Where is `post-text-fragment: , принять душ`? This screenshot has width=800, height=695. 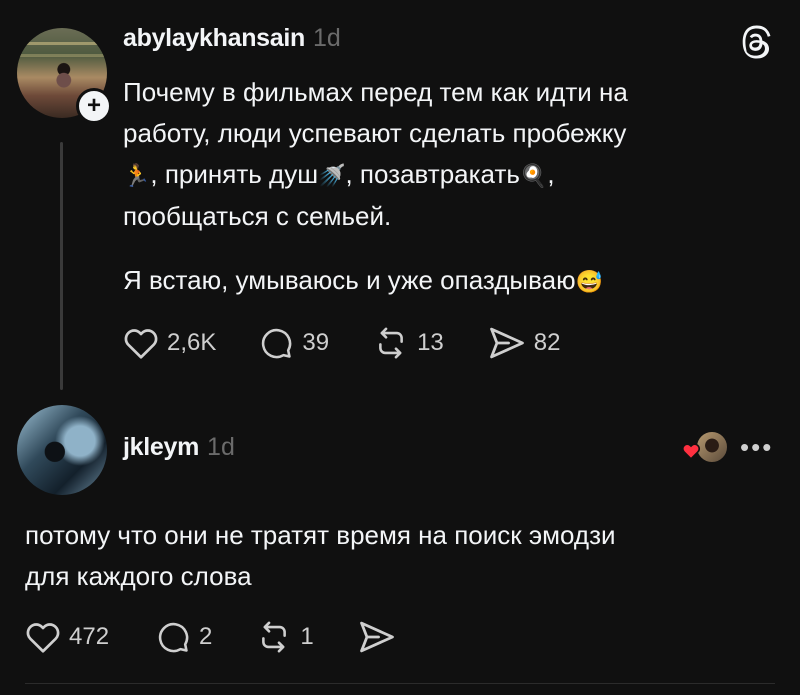
post-text-fragment: , принять душ is located at coordinates (234, 174).